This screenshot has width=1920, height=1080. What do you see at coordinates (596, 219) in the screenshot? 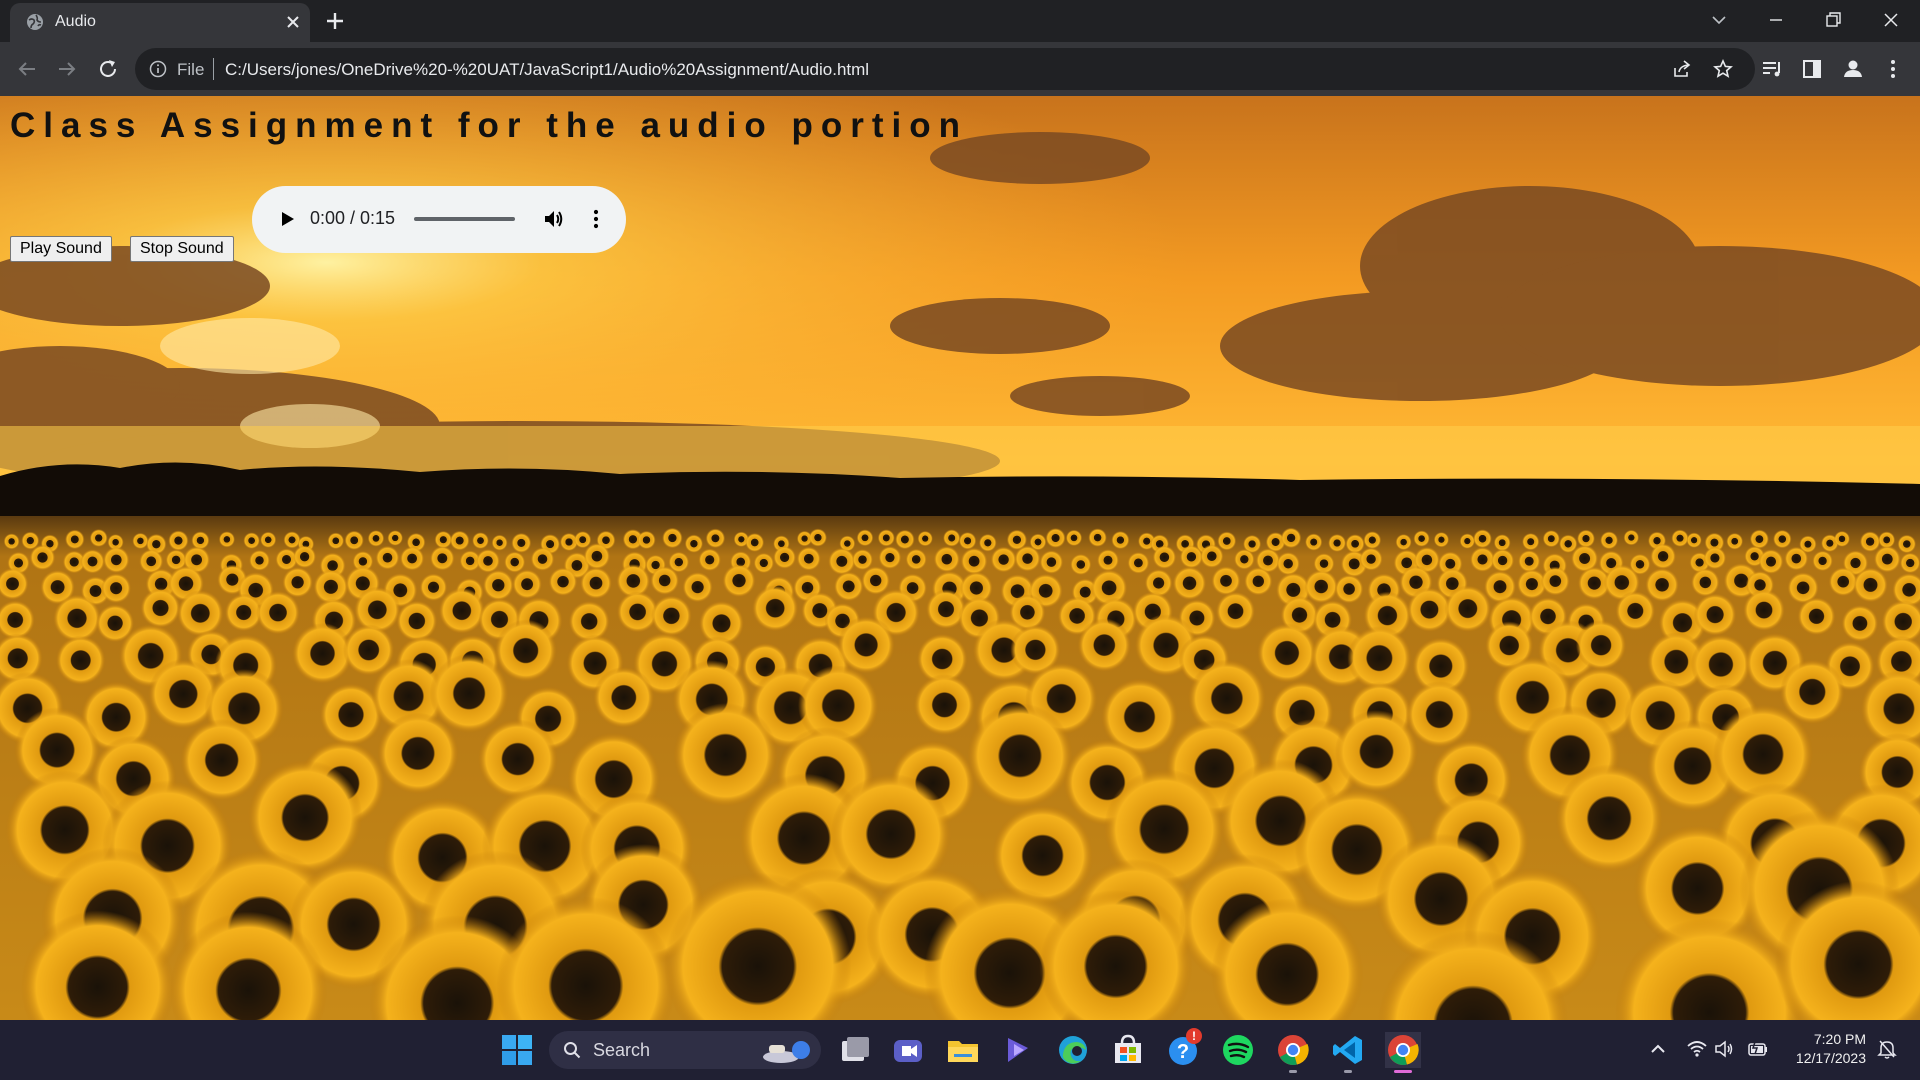
I see `more-vert-icon` at bounding box center [596, 219].